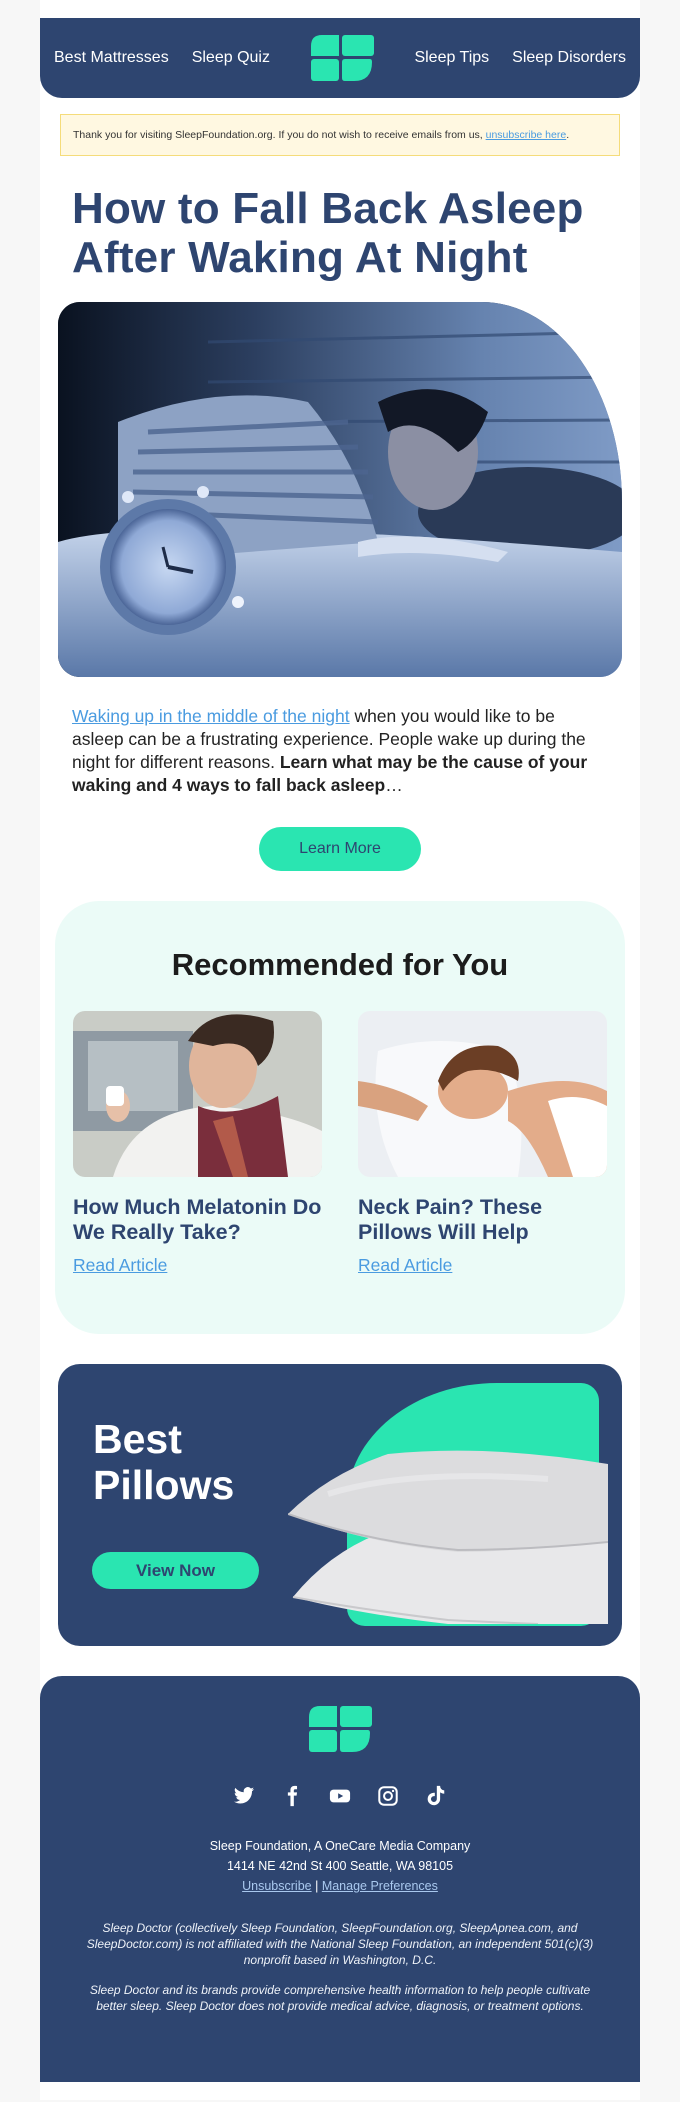 This screenshot has height=2102, width=680. I want to click on facebook-icon, so click(292, 1796).